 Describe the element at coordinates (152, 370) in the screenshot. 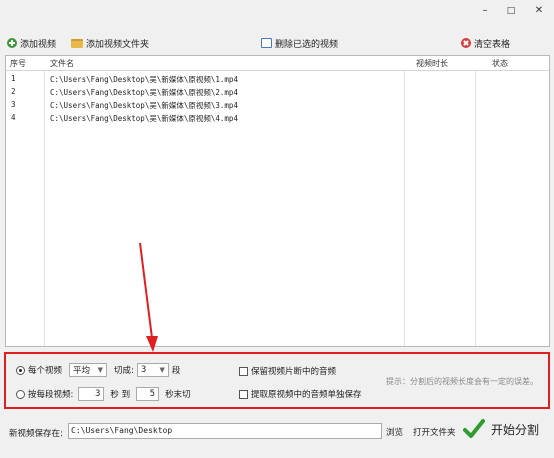

I see `segments-select: 3 ▼` at that location.